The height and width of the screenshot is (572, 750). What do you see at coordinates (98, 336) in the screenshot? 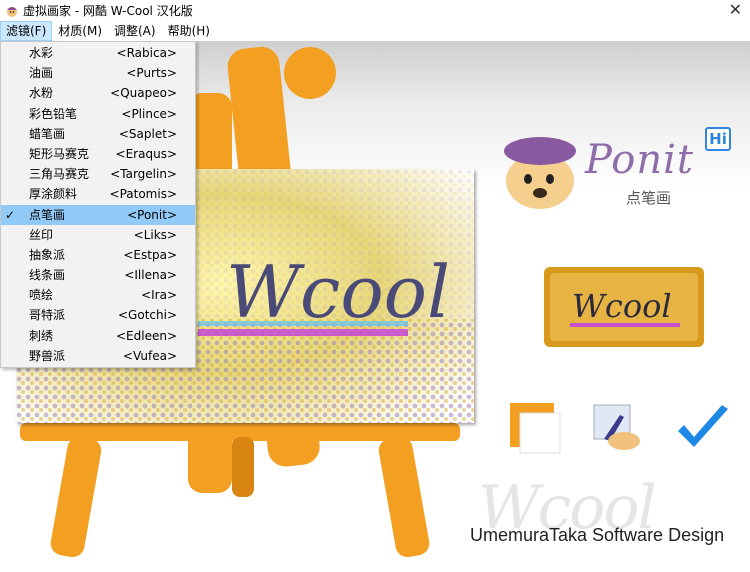
I see `menu-item-filter: 刺绣 <Edleen>` at bounding box center [98, 336].